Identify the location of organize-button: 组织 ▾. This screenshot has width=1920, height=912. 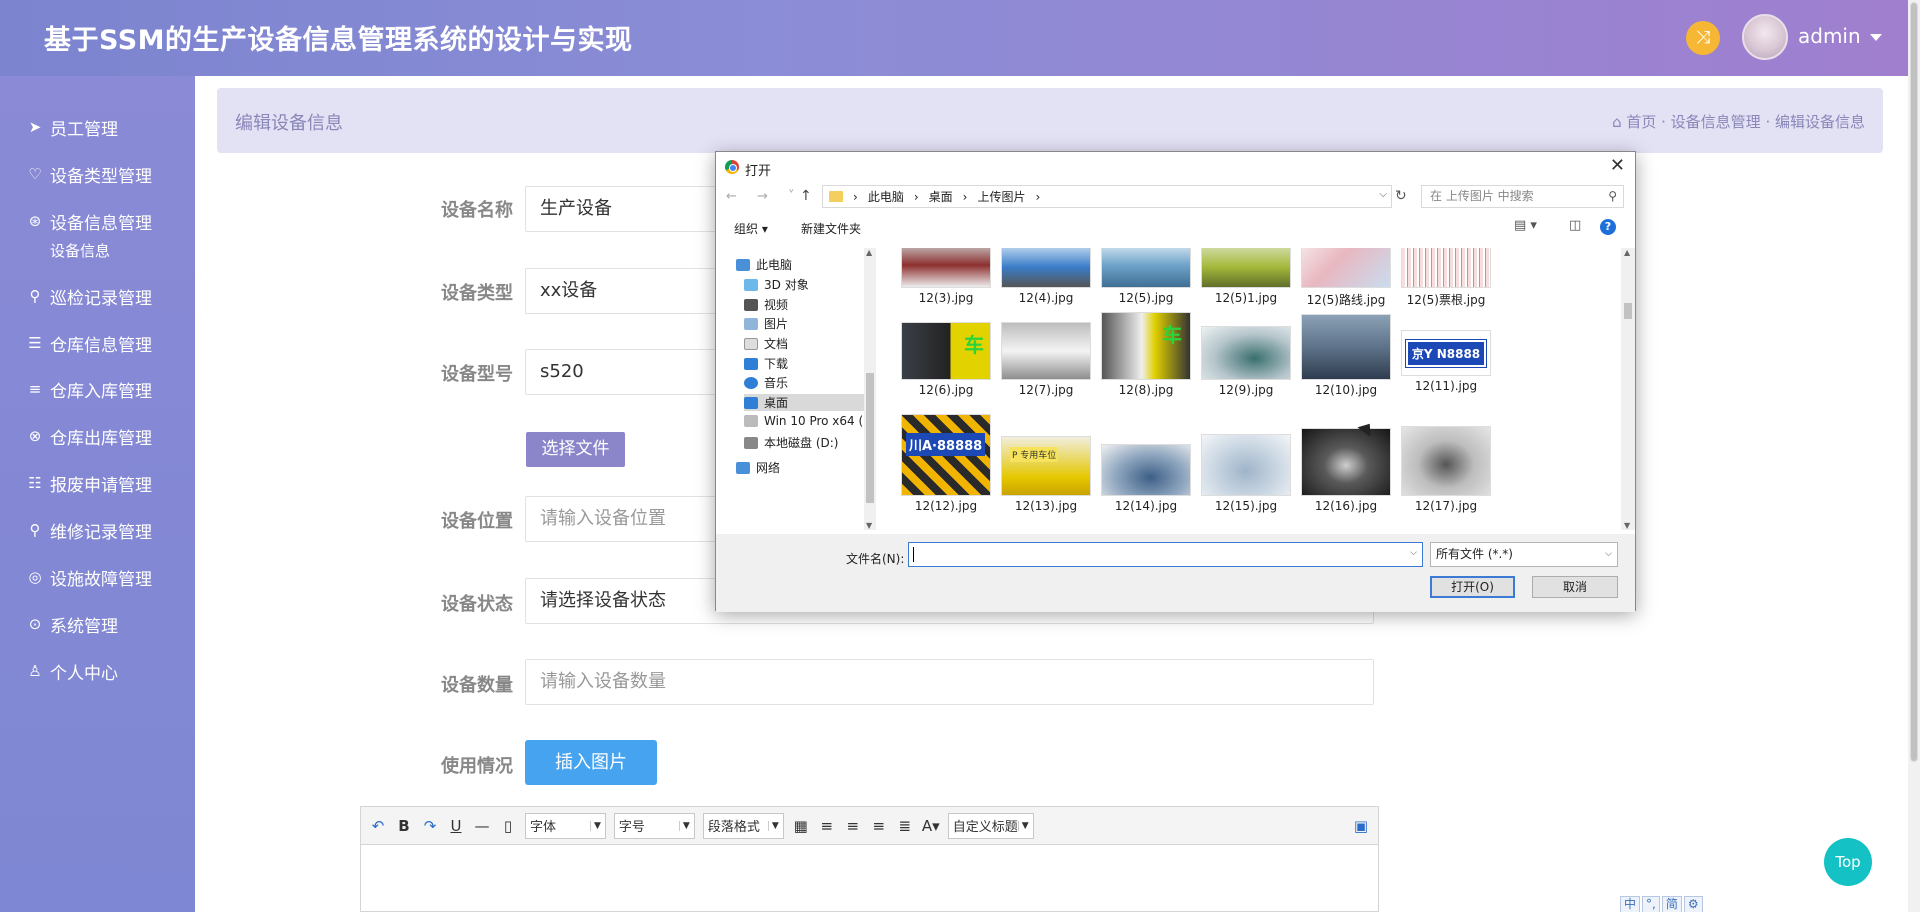
(751, 228).